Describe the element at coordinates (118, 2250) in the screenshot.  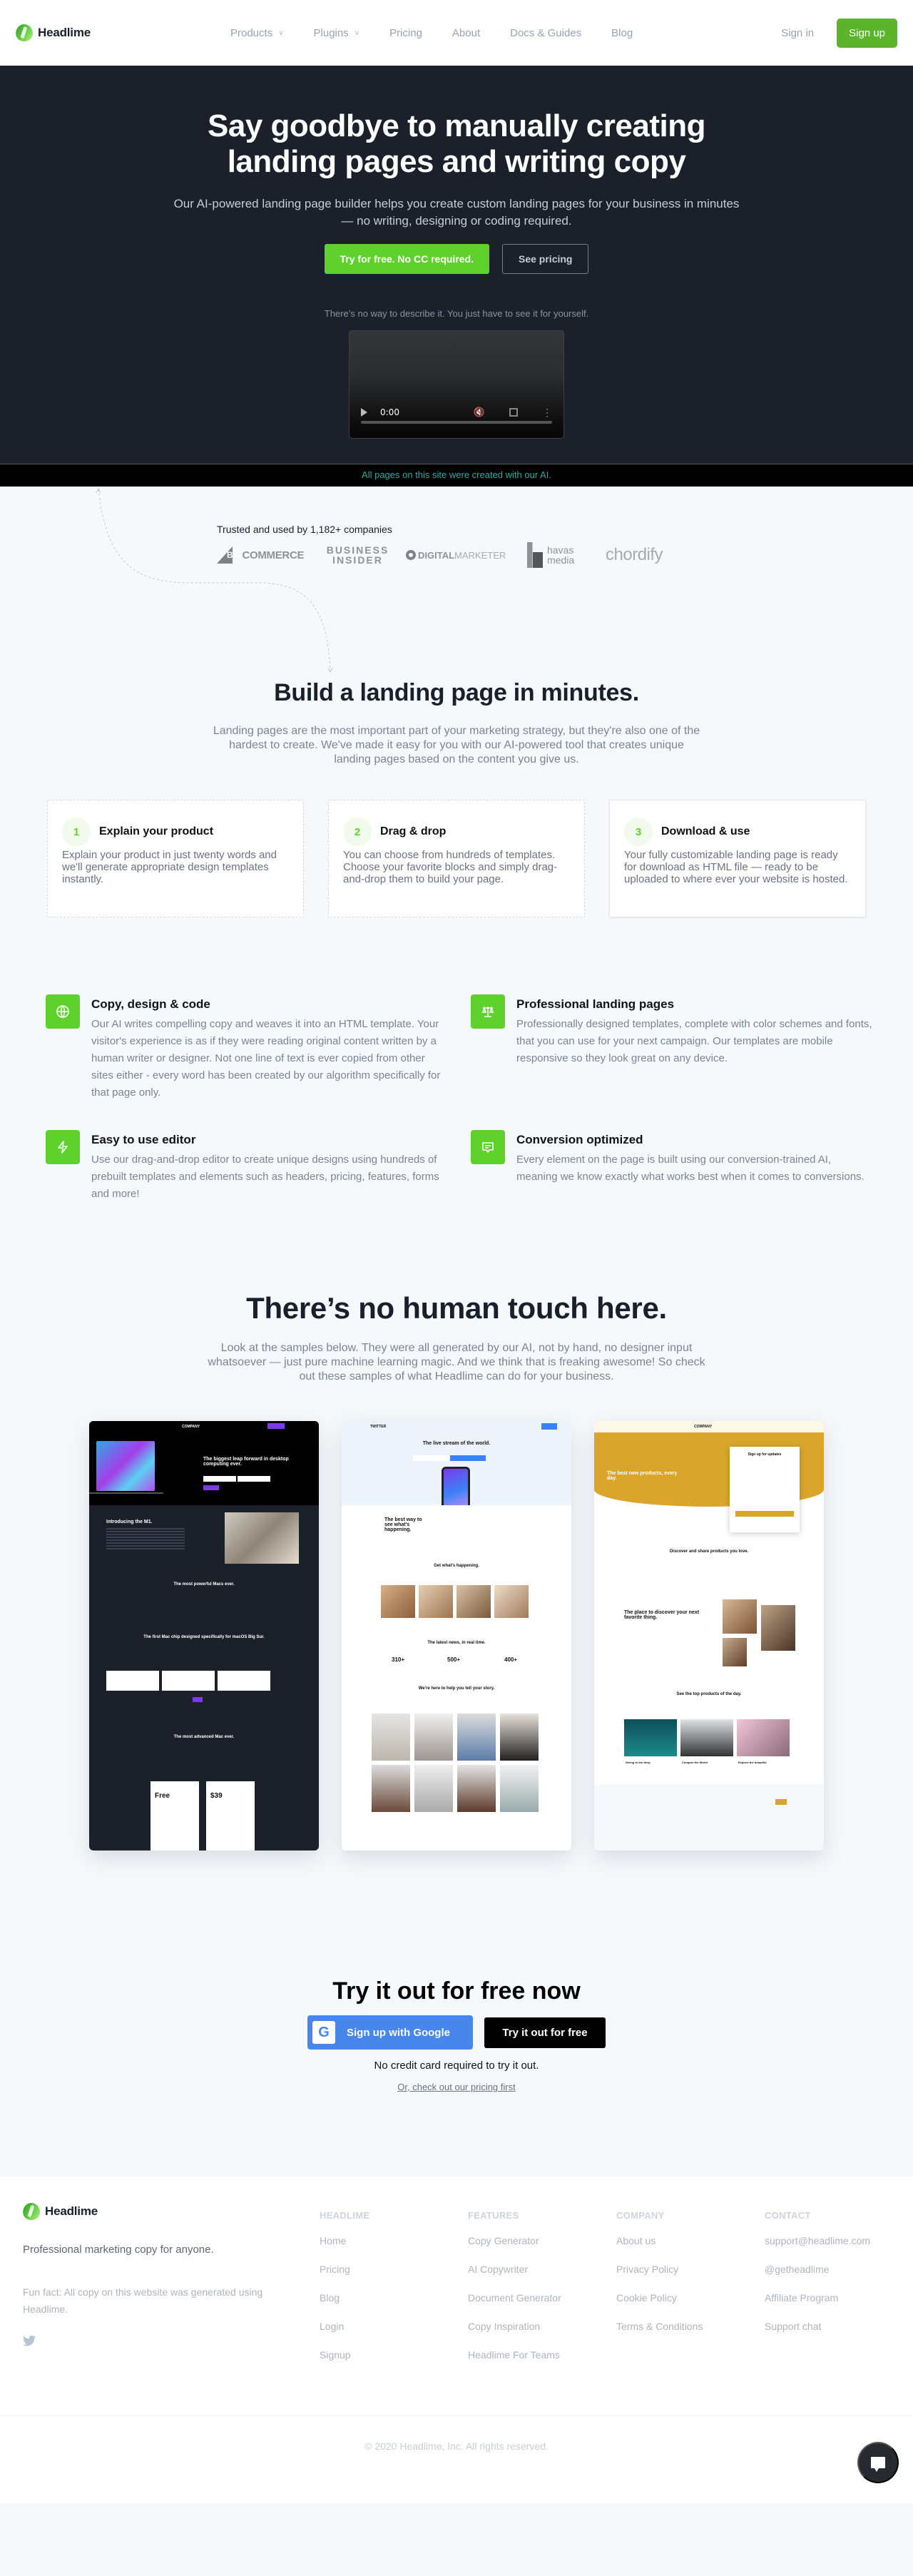
I see `footer-tagline: Professional marketing copy for anyone.` at that location.